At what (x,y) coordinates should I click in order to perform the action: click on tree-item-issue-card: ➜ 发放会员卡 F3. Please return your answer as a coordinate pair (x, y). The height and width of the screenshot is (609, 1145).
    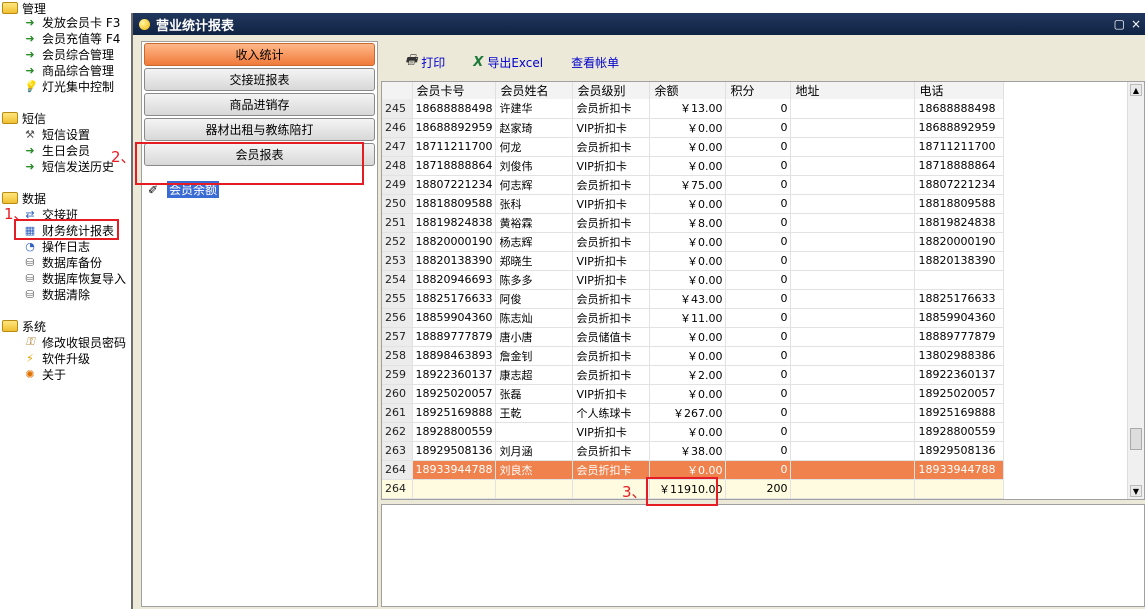
    Looking at the image, I should click on (71, 22).